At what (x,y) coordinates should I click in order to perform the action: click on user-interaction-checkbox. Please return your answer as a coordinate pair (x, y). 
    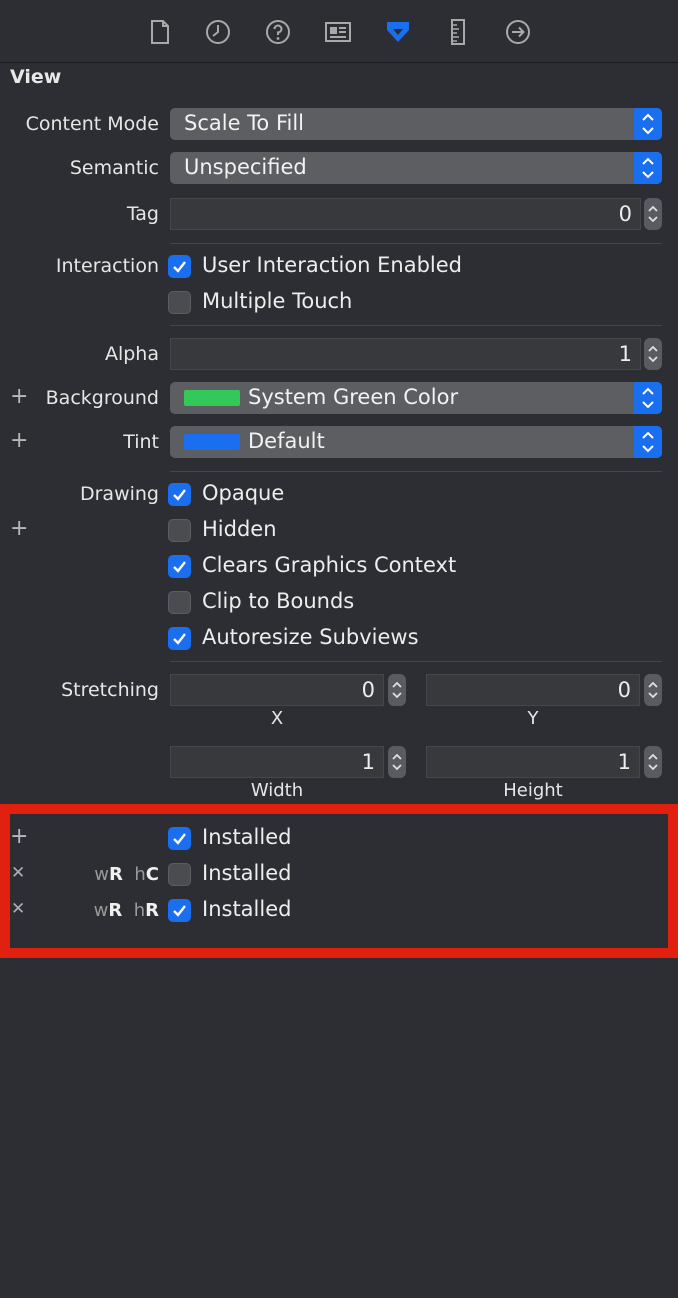
    Looking at the image, I should click on (179, 266).